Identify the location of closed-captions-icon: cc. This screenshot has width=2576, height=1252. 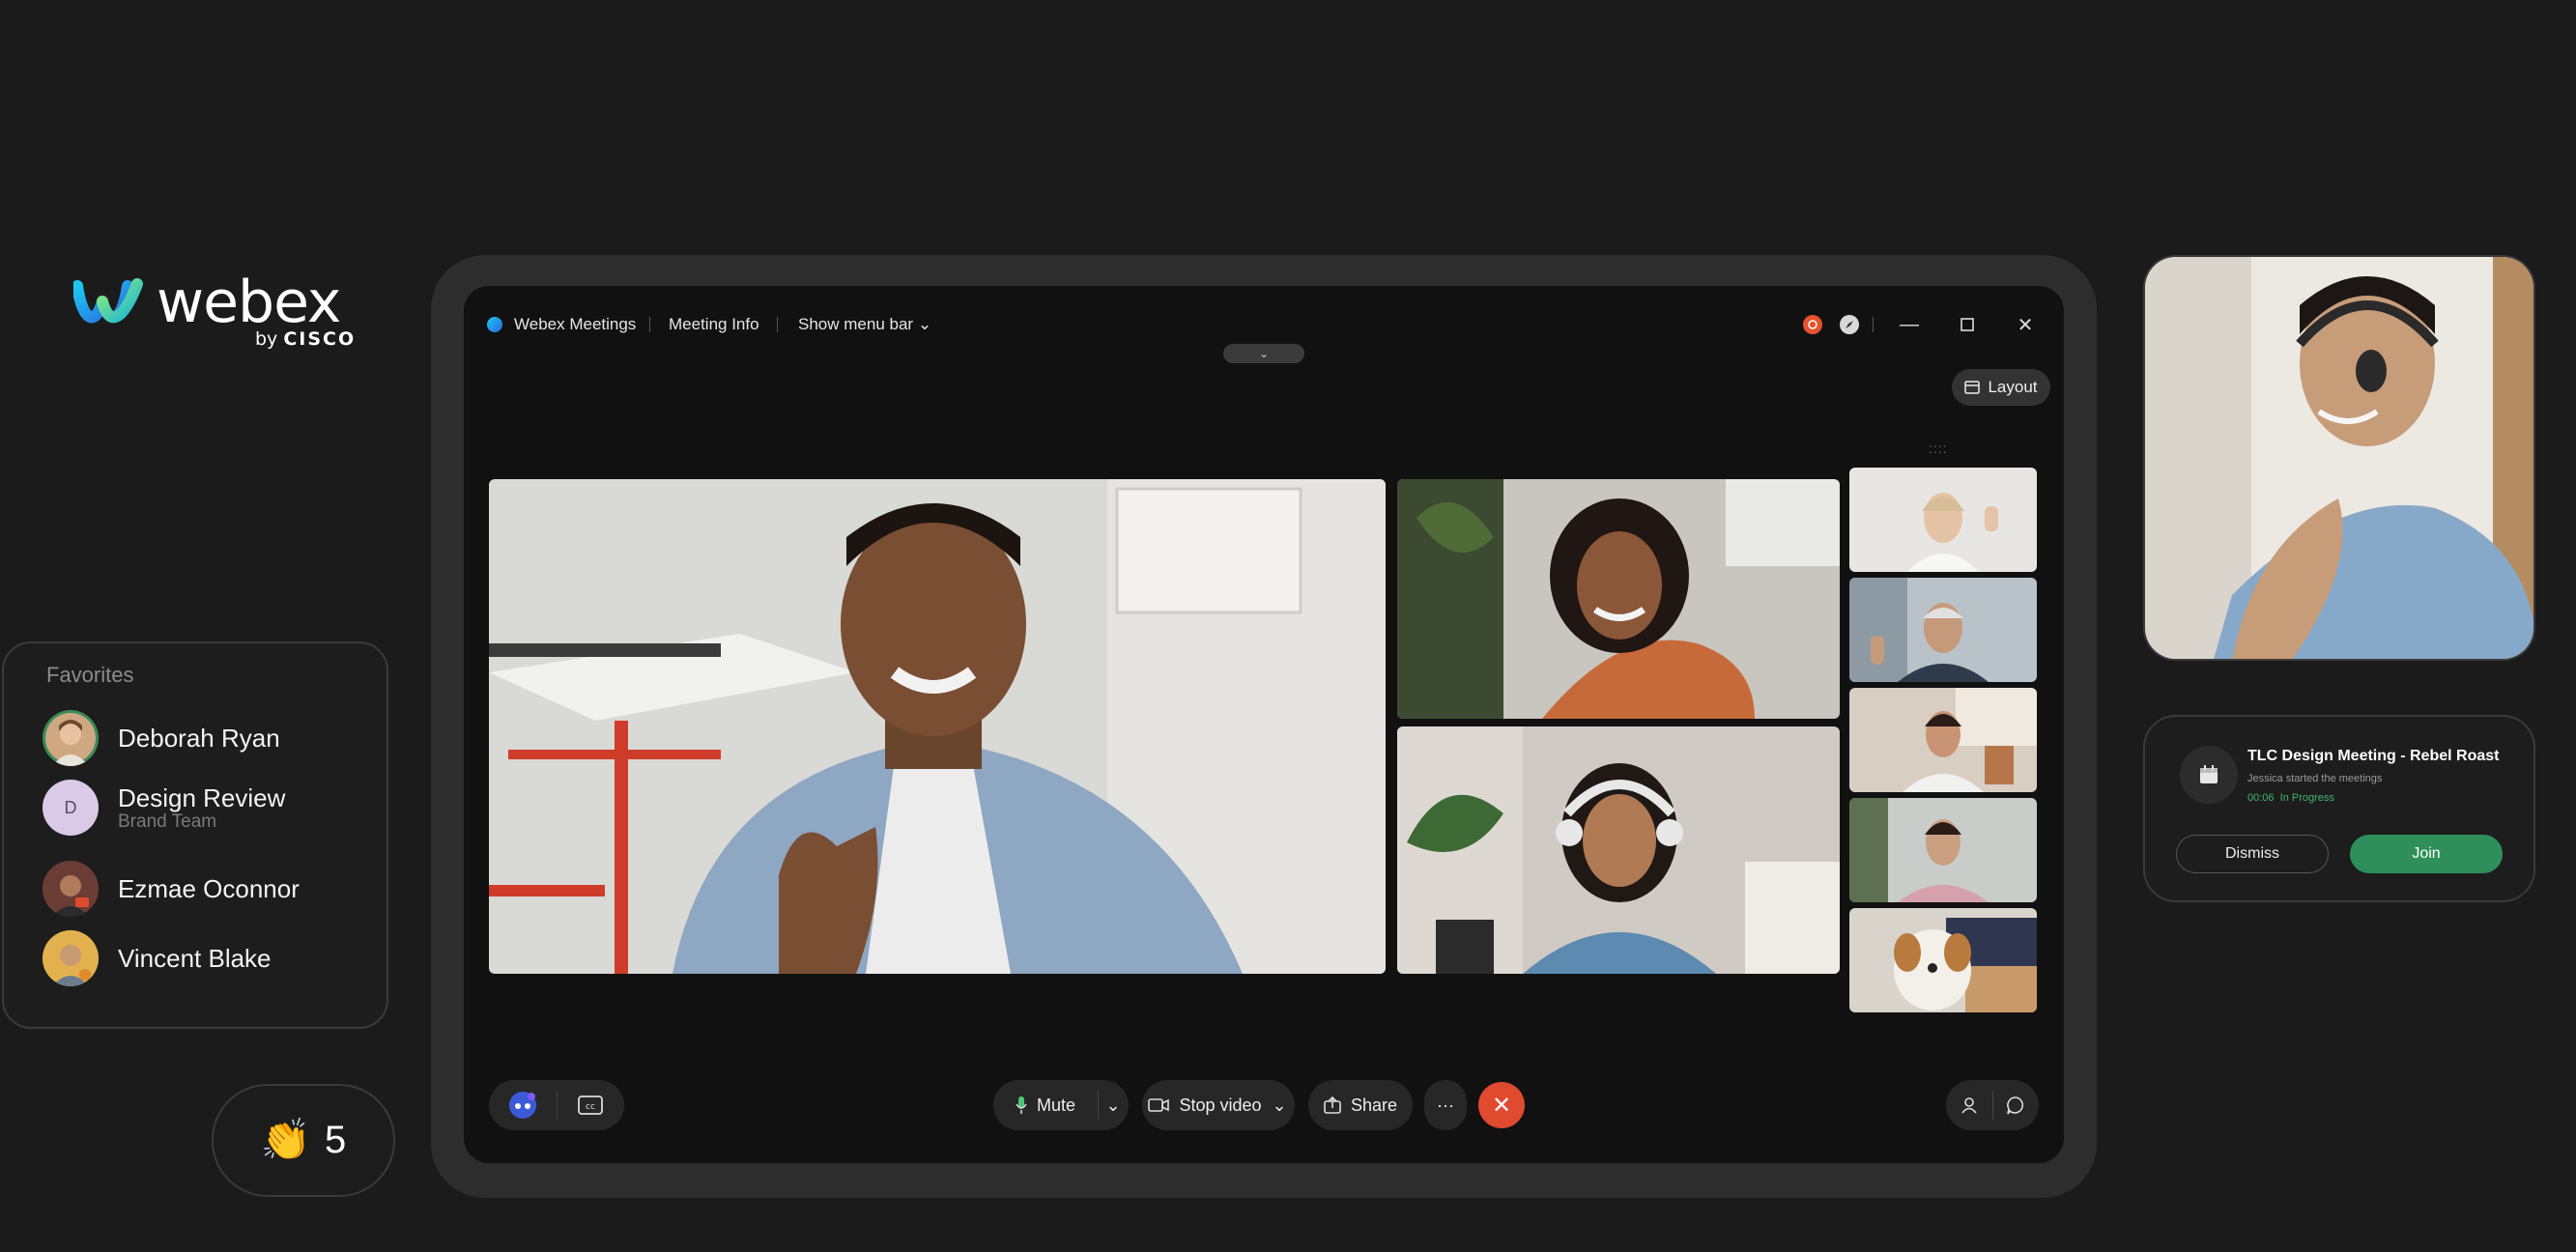
(591, 1105).